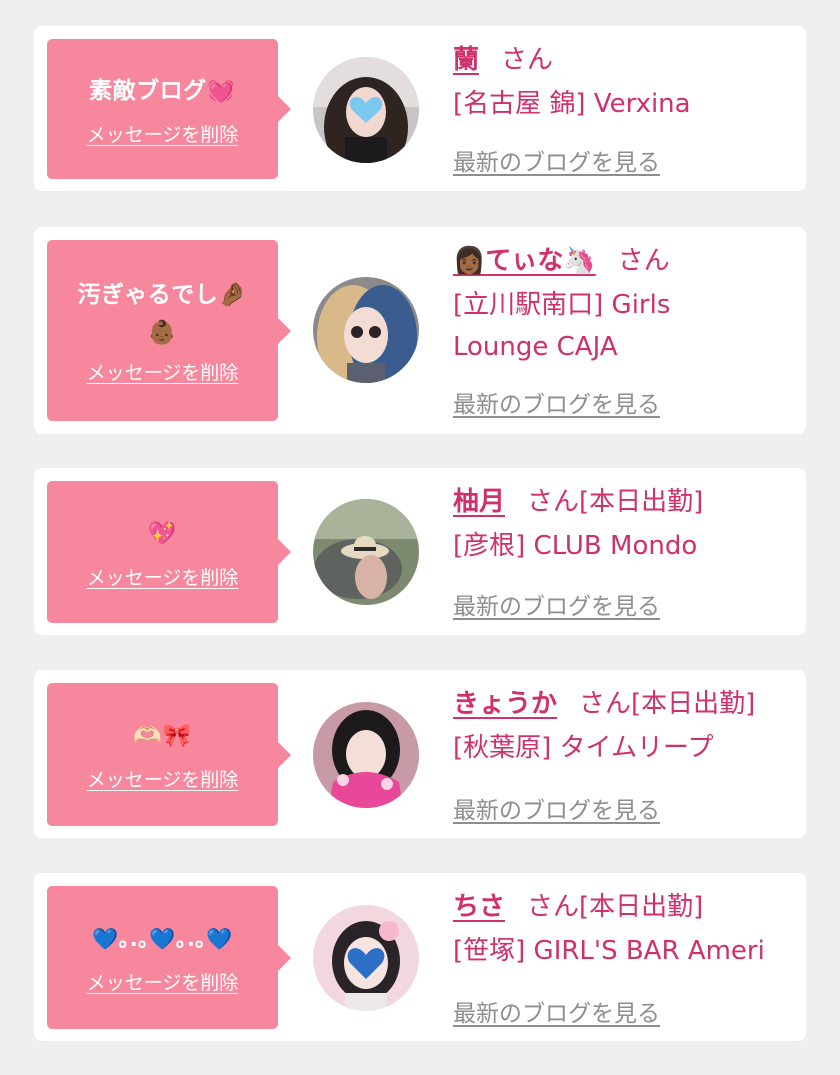  What do you see at coordinates (479, 907) in the screenshot?
I see `user-name-link: ちさ` at bounding box center [479, 907].